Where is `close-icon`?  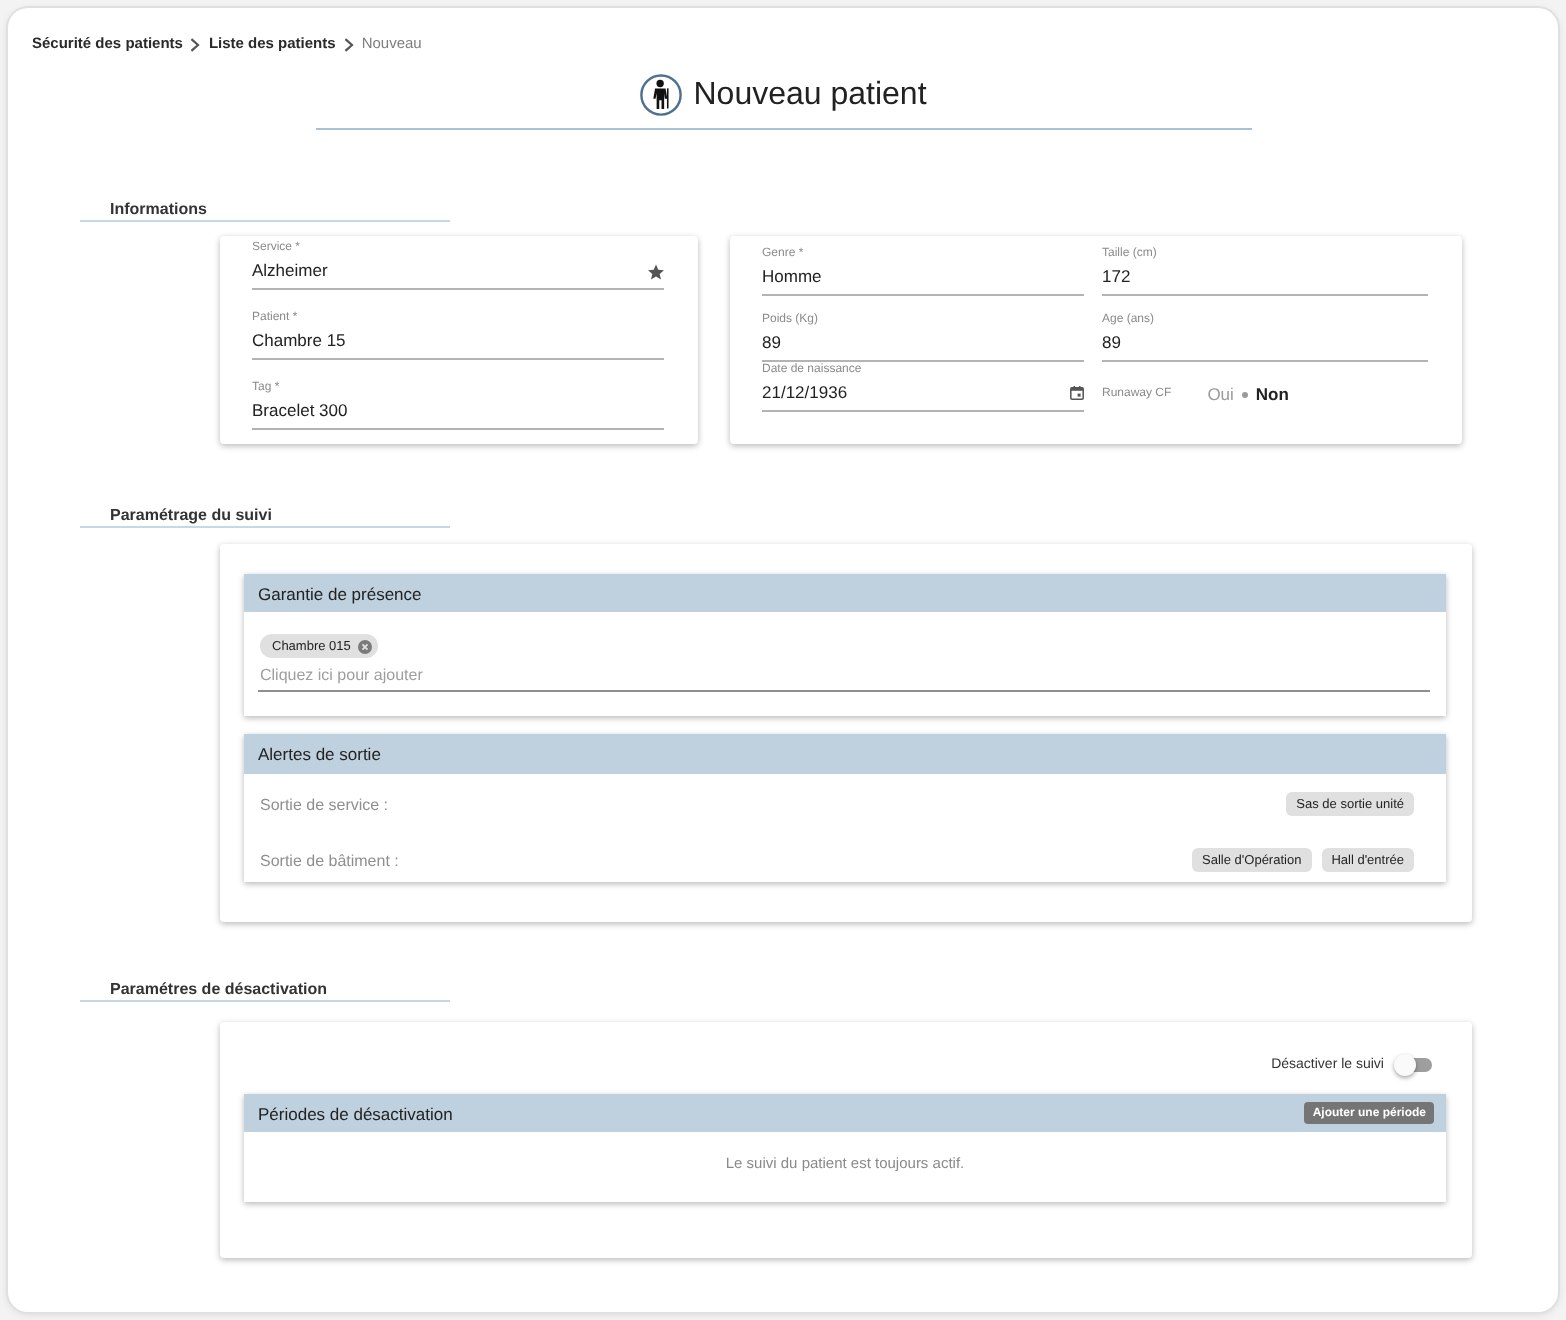
close-icon is located at coordinates (365, 646).